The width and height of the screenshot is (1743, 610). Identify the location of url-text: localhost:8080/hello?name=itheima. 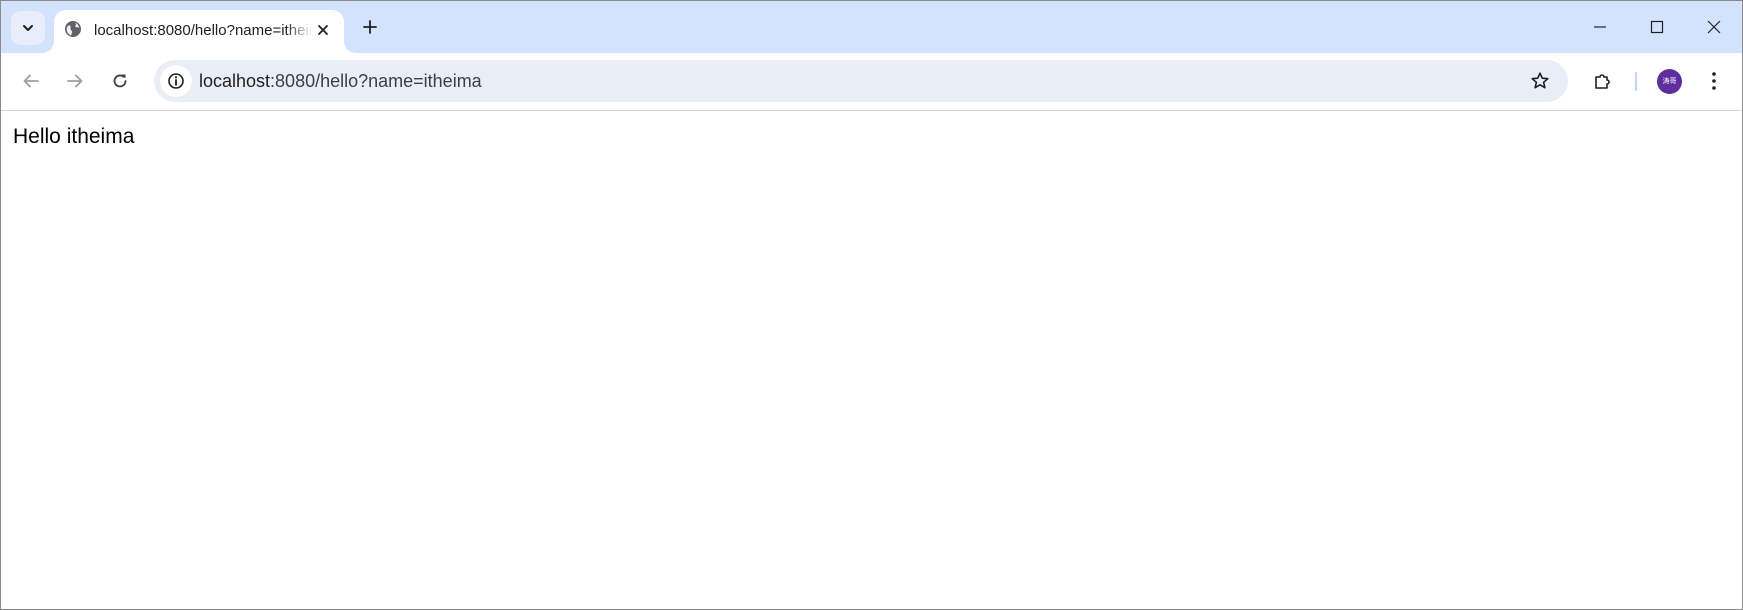
(340, 81).